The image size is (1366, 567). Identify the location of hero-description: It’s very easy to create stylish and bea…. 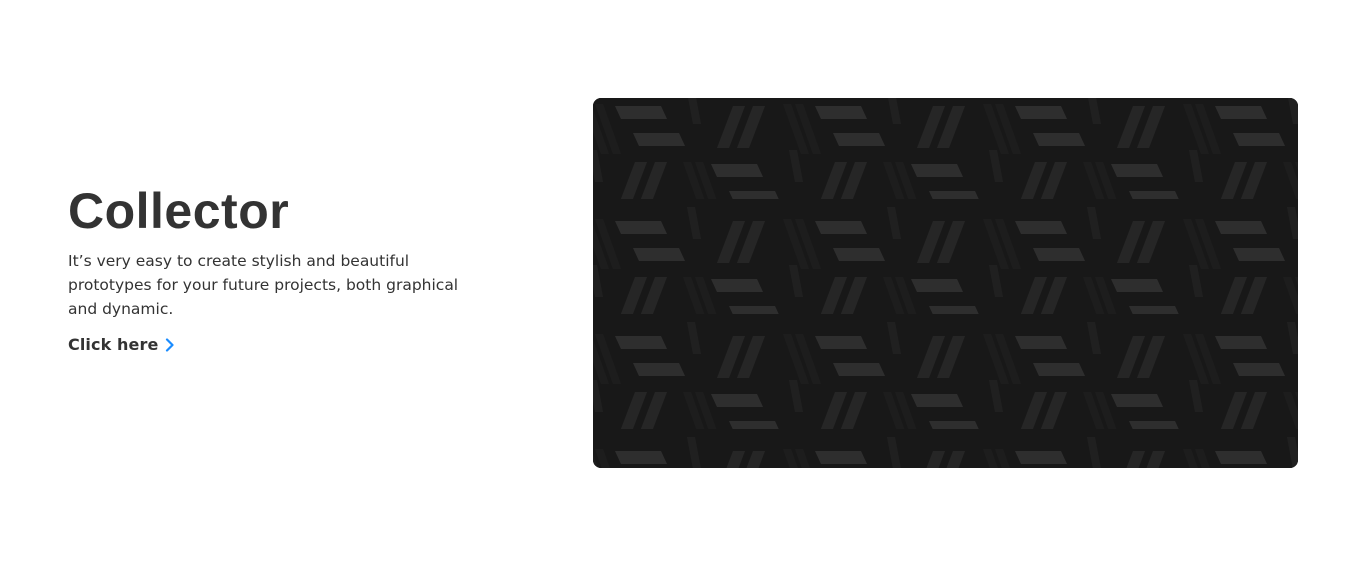
(263, 285).